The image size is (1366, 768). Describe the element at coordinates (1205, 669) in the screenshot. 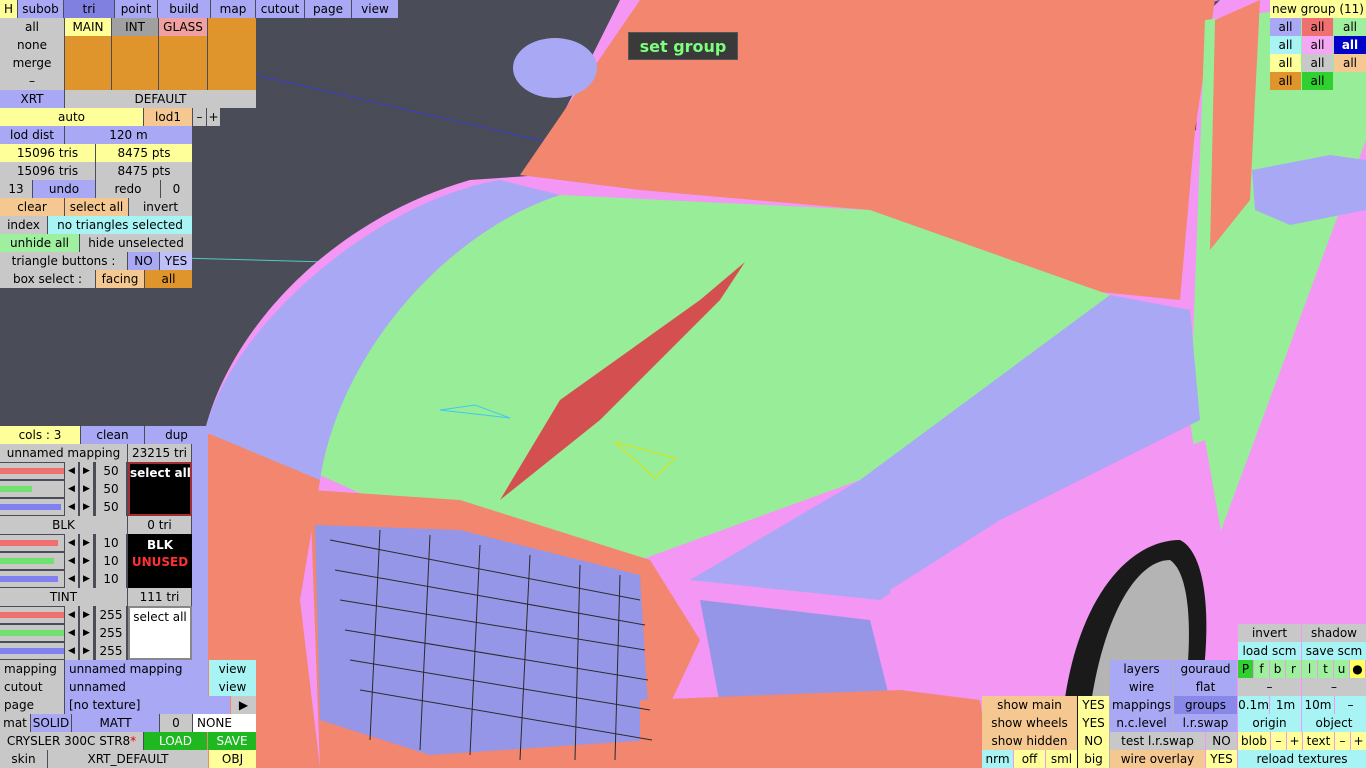

I see `gouraud-button: gouraud` at that location.